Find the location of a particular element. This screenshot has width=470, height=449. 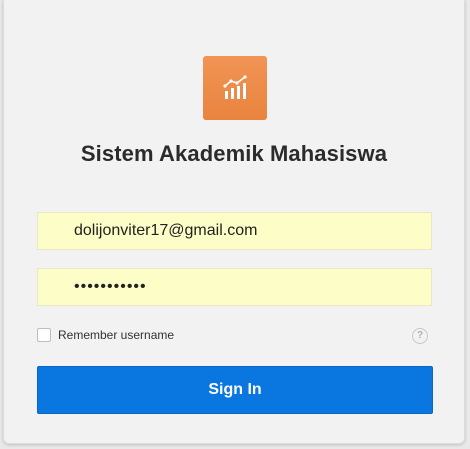

remember-username: Remember username is located at coordinates (105, 335).